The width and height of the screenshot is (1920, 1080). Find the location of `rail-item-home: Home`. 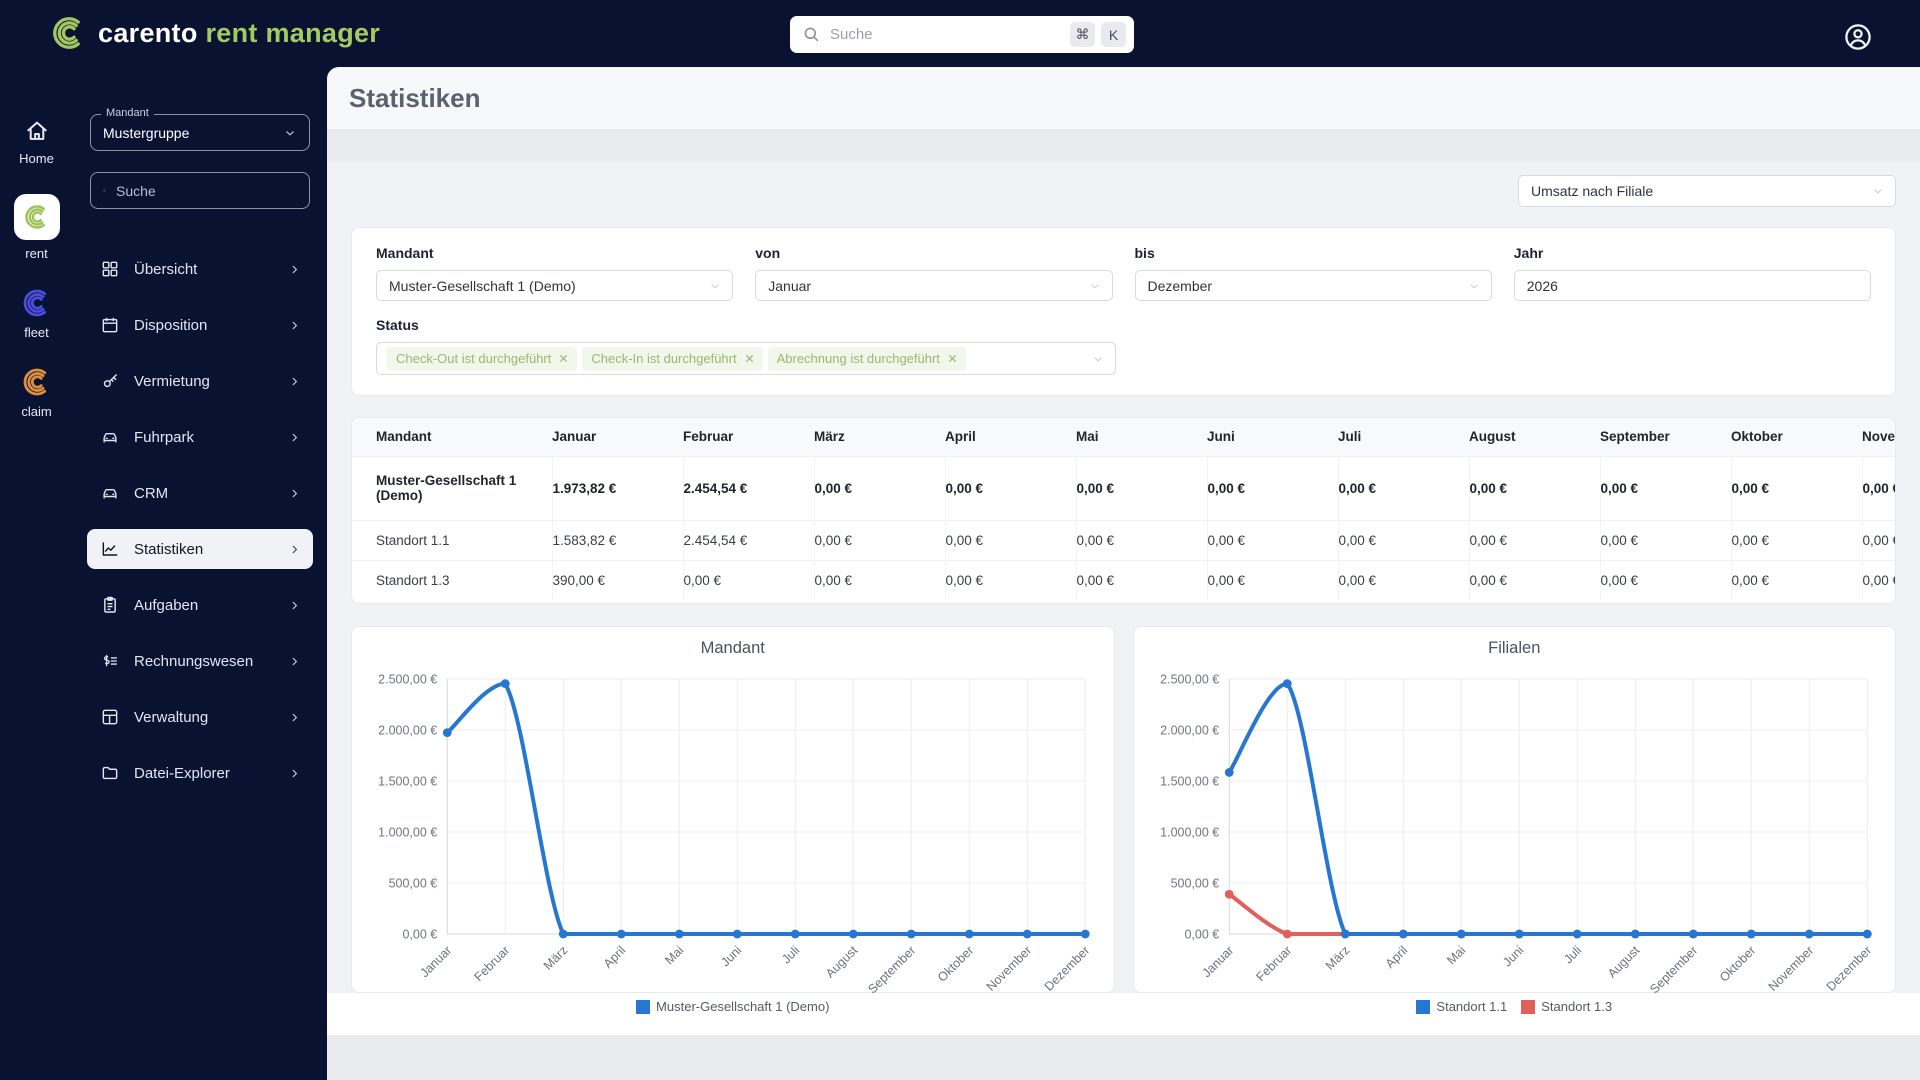

rail-item-home: Home is located at coordinates (36, 141).